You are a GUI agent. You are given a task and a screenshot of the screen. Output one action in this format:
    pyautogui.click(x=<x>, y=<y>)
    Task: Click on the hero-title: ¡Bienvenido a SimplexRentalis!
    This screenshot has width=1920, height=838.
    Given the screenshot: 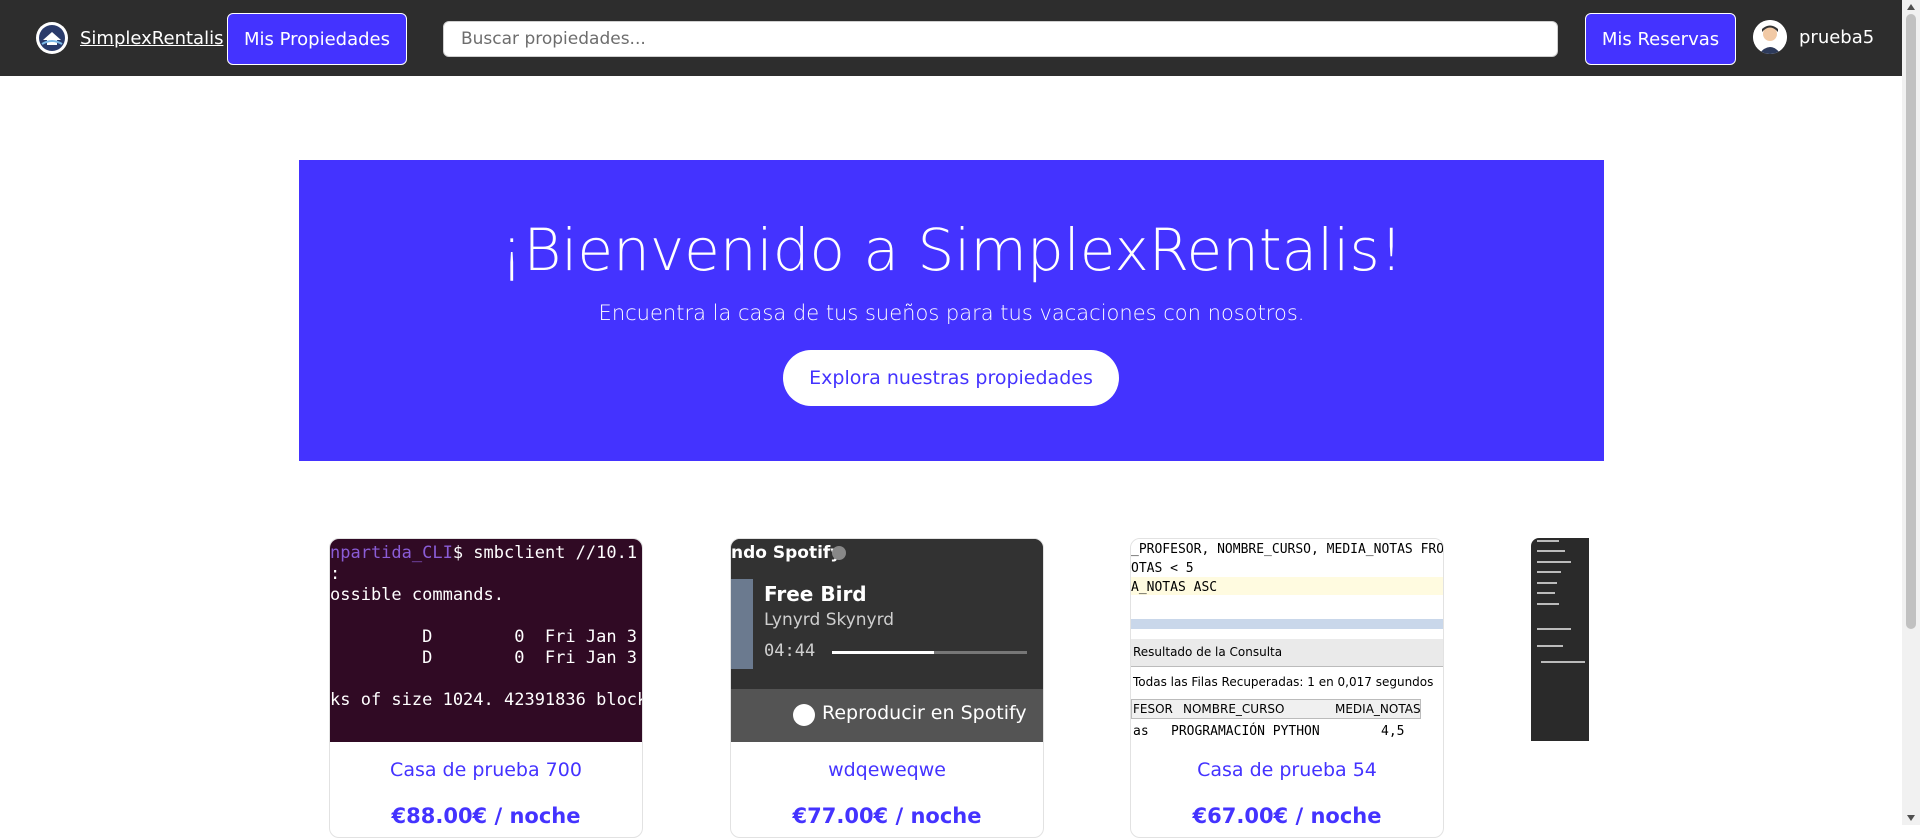 What is the action you would take?
    pyautogui.click(x=951, y=250)
    